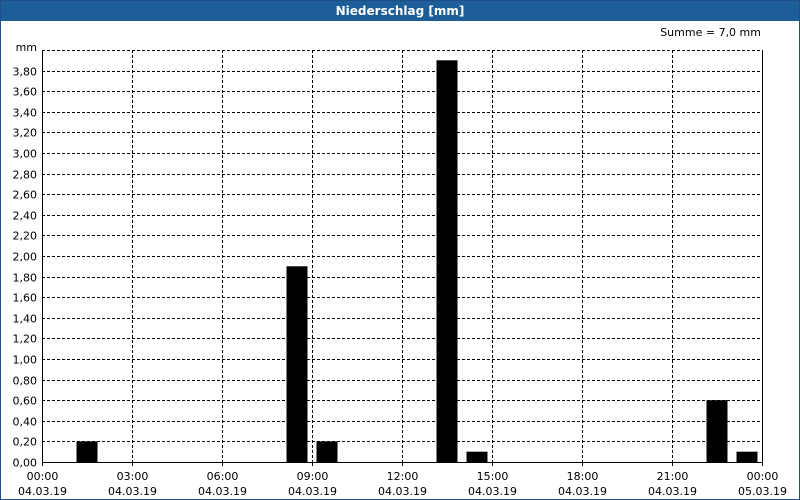 The image size is (800, 500). What do you see at coordinates (25, 216) in the screenshot?
I see `y-tick-label: 2,40` at bounding box center [25, 216].